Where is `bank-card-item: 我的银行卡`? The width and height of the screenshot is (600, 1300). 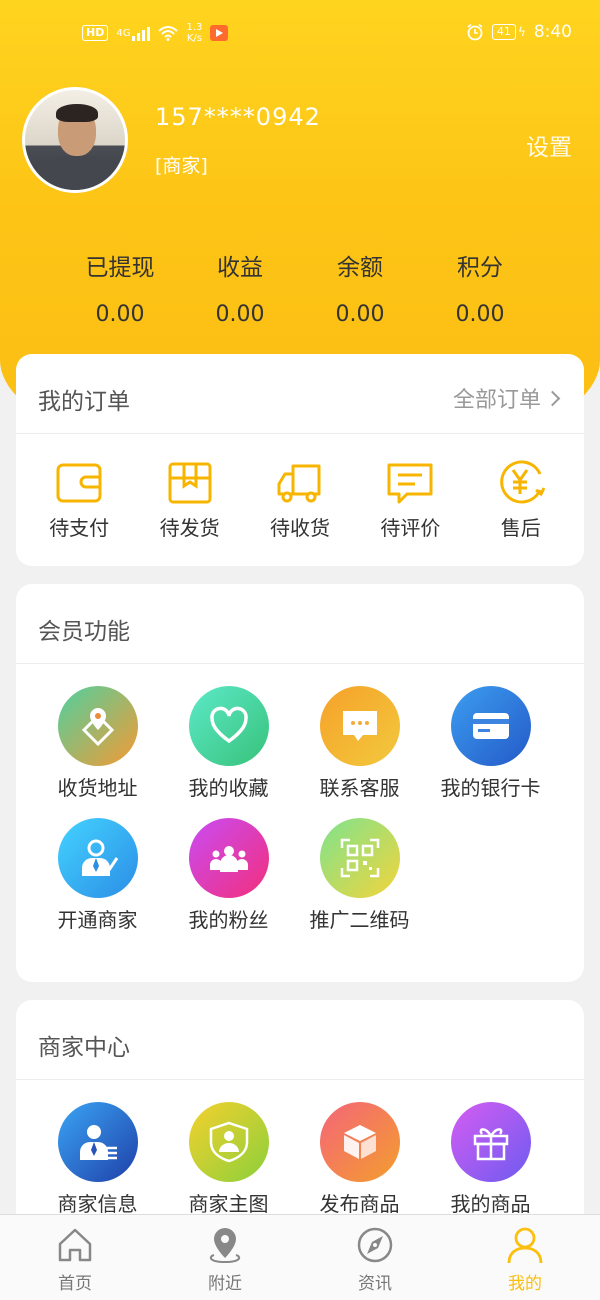 bank-card-item: 我的银行卡 is located at coordinates (490, 752).